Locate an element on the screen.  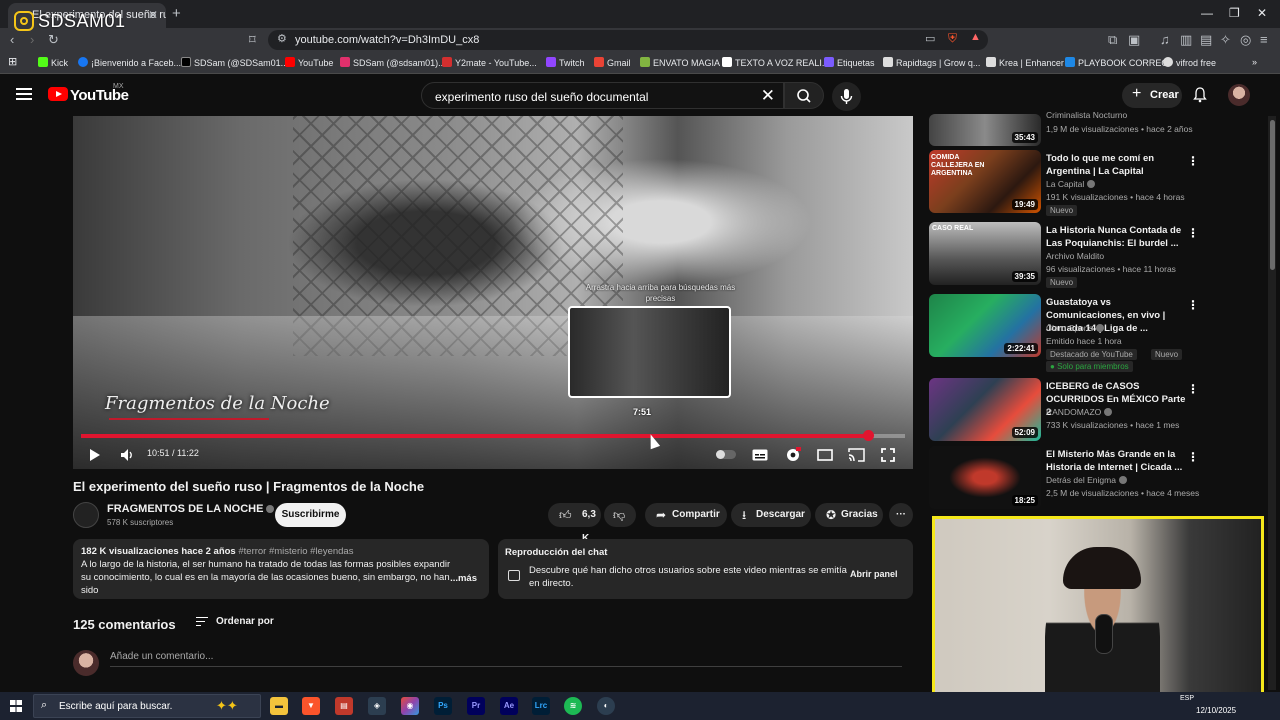
channel-avatar is located at coordinates (86, 515).